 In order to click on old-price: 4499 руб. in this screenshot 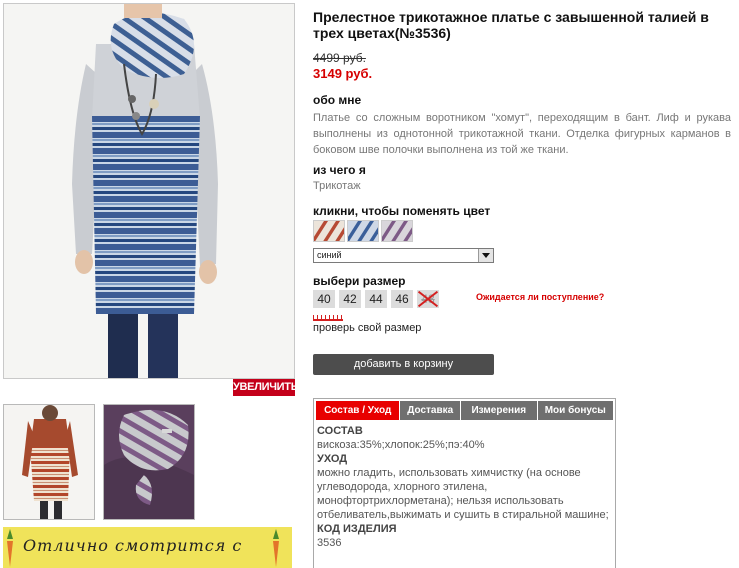, I will do `click(339, 58)`.